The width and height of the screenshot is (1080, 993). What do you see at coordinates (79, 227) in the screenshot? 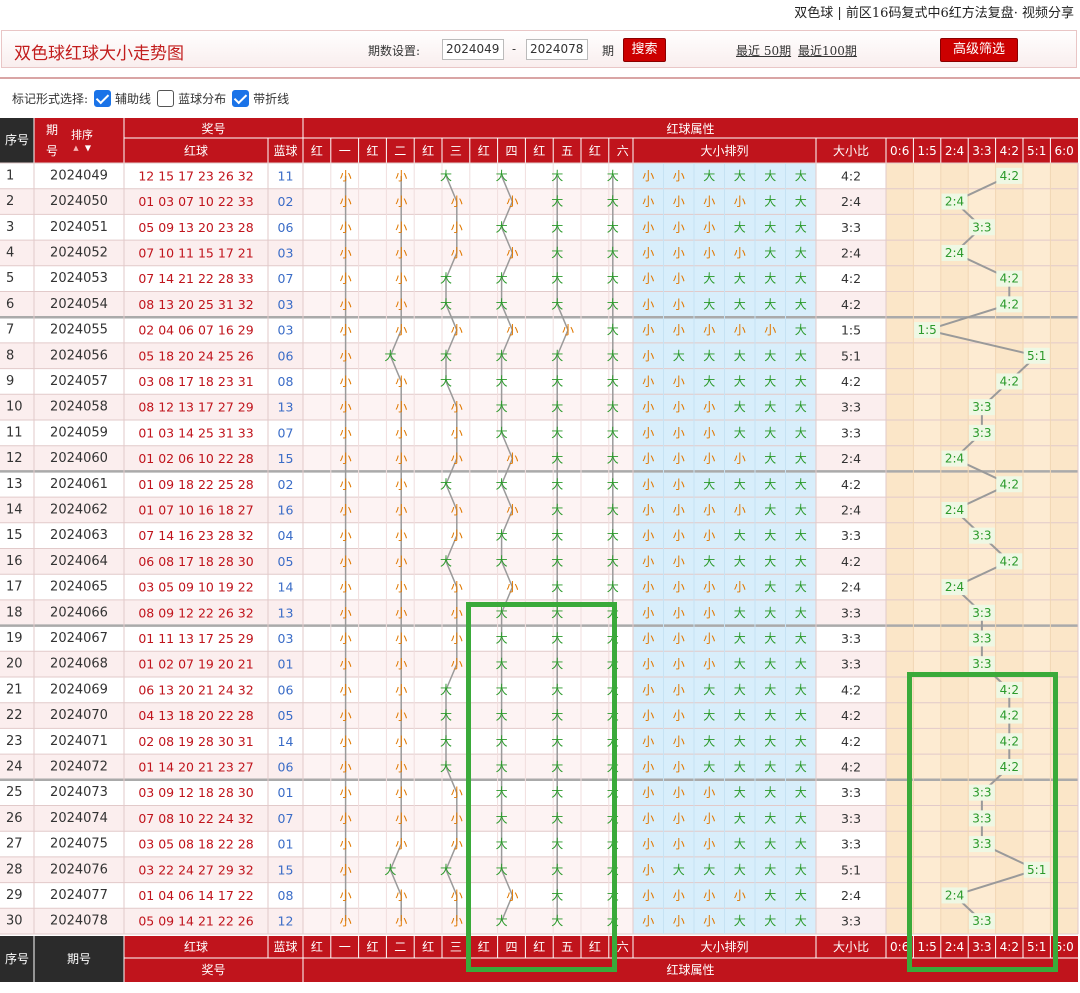
I see `row-issue: 2024051` at bounding box center [79, 227].